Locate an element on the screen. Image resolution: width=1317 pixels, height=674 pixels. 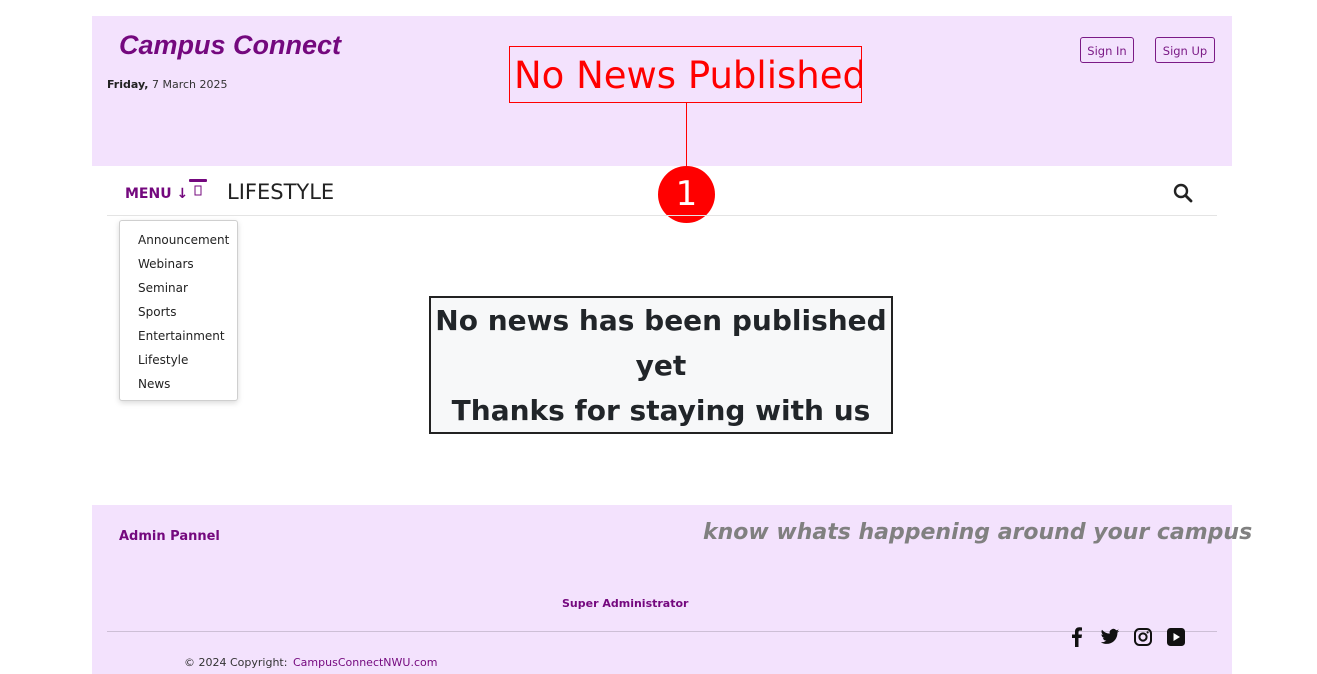
message-line-1: No news has been published is located at coordinates (661, 320).